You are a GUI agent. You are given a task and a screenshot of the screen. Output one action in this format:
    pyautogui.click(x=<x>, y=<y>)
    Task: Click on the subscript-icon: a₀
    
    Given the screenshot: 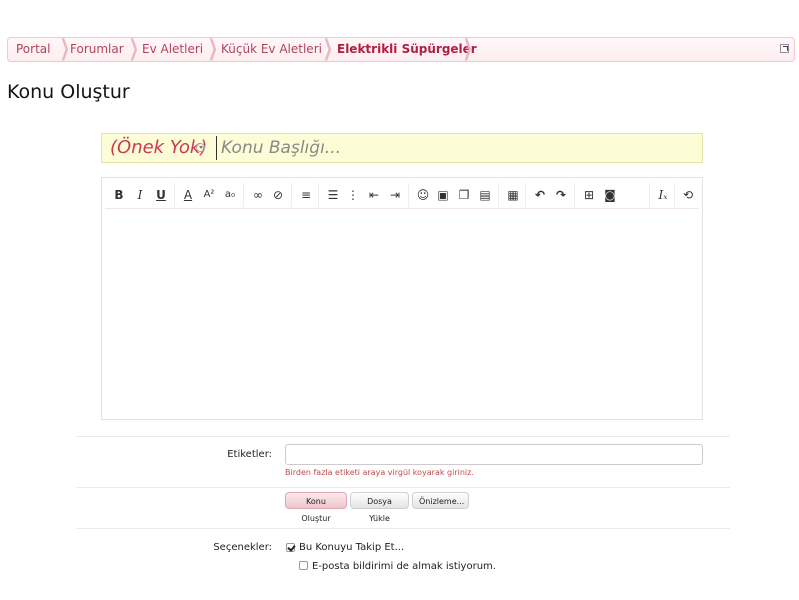 What is the action you would take?
    pyautogui.click(x=230, y=195)
    